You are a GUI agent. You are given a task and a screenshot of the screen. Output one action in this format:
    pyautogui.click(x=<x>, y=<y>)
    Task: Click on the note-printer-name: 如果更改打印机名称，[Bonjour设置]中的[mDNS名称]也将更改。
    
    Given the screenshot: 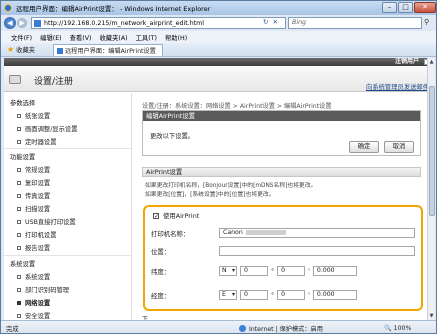 What is the action you would take?
    pyautogui.click(x=231, y=186)
    